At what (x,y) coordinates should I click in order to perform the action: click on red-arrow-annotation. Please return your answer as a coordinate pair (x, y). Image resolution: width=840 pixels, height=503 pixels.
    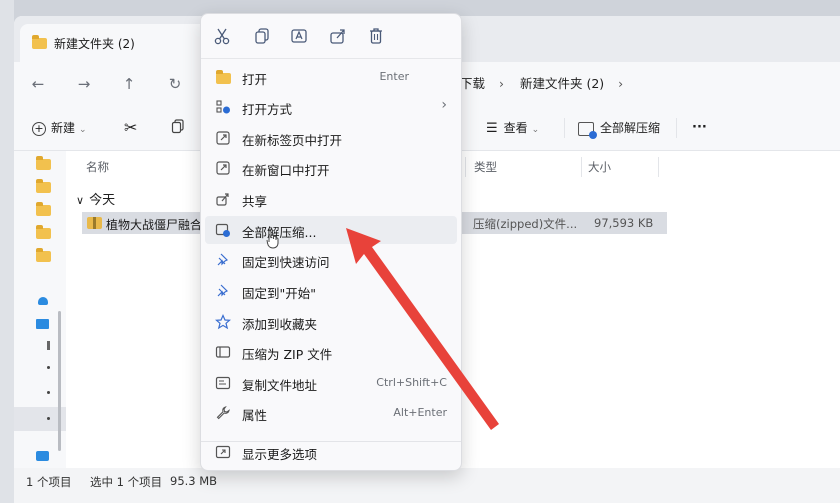
    Looking at the image, I should click on (422, 329).